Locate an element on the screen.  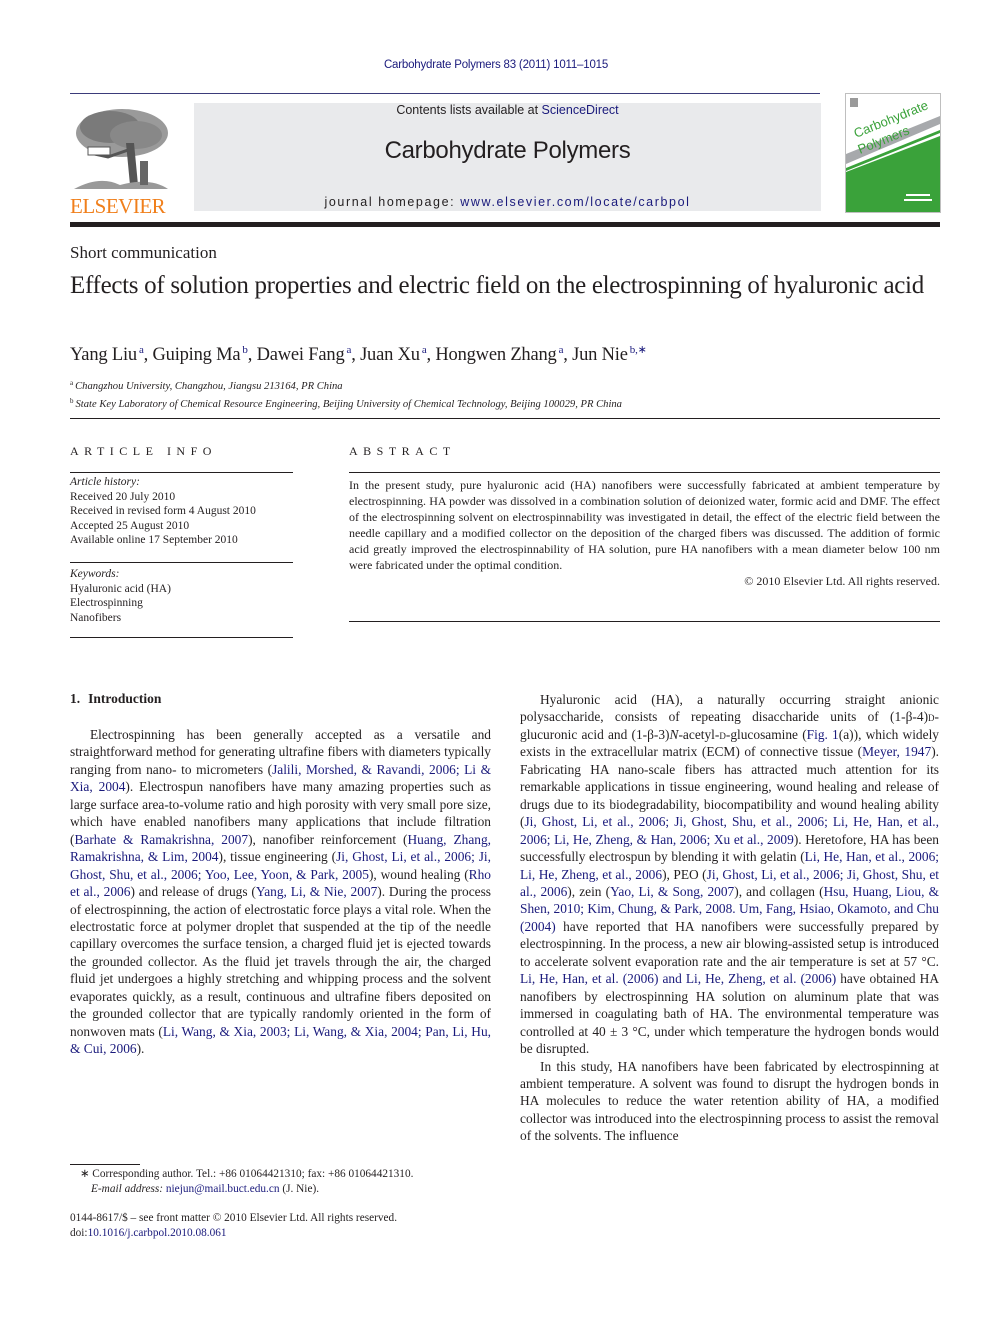
history-online: Available online 17 September 2010 is located at coordinates (154, 540).